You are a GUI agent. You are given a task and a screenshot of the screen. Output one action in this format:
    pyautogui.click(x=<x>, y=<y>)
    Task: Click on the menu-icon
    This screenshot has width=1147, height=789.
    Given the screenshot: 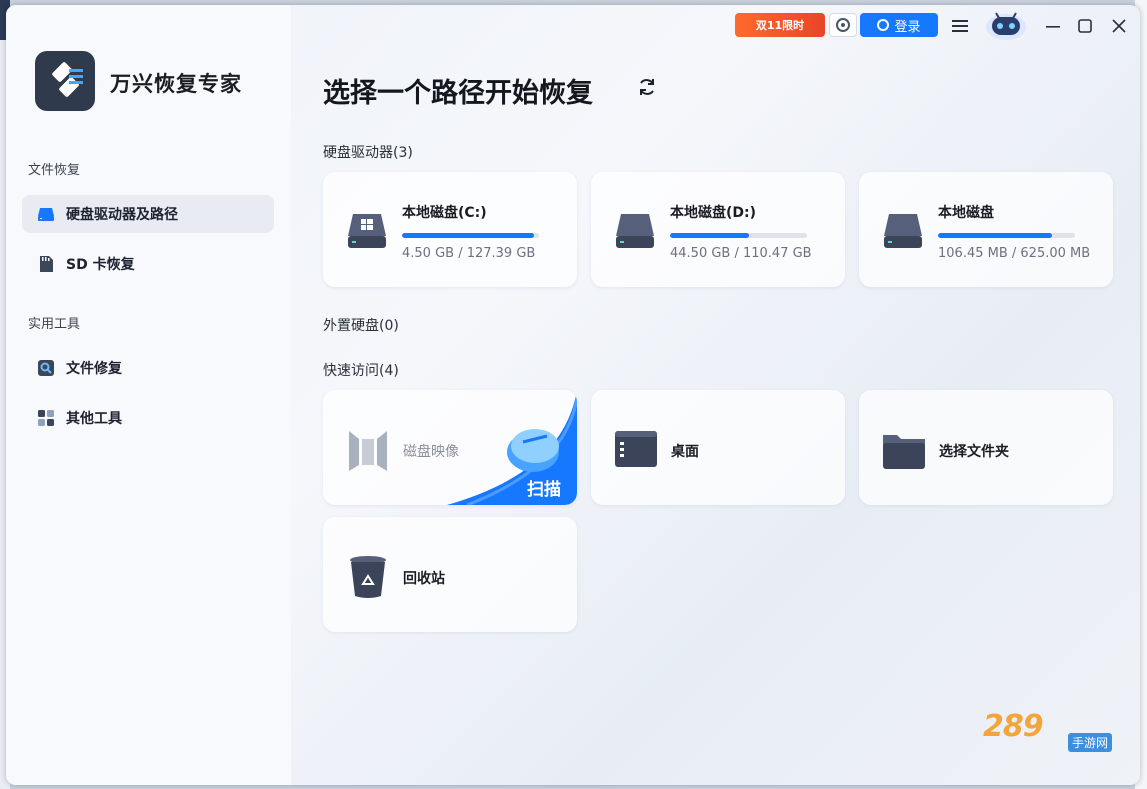 What is the action you would take?
    pyautogui.click(x=960, y=26)
    